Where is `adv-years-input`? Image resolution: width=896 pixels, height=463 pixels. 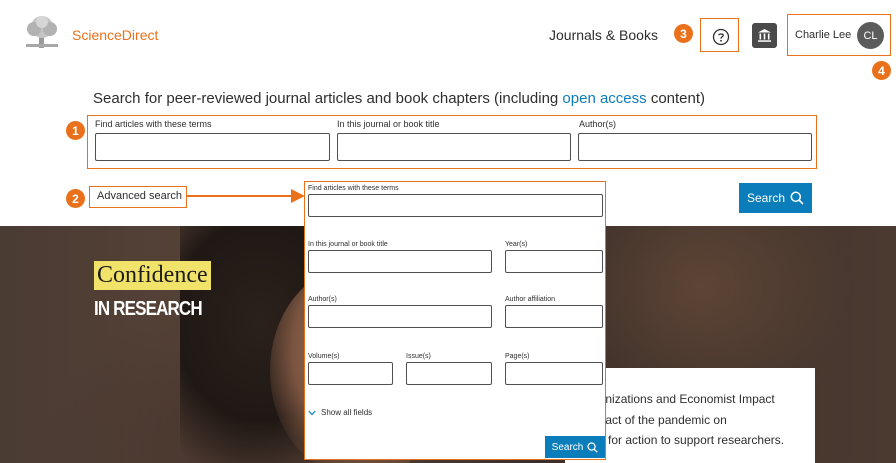 adv-years-input is located at coordinates (554, 261).